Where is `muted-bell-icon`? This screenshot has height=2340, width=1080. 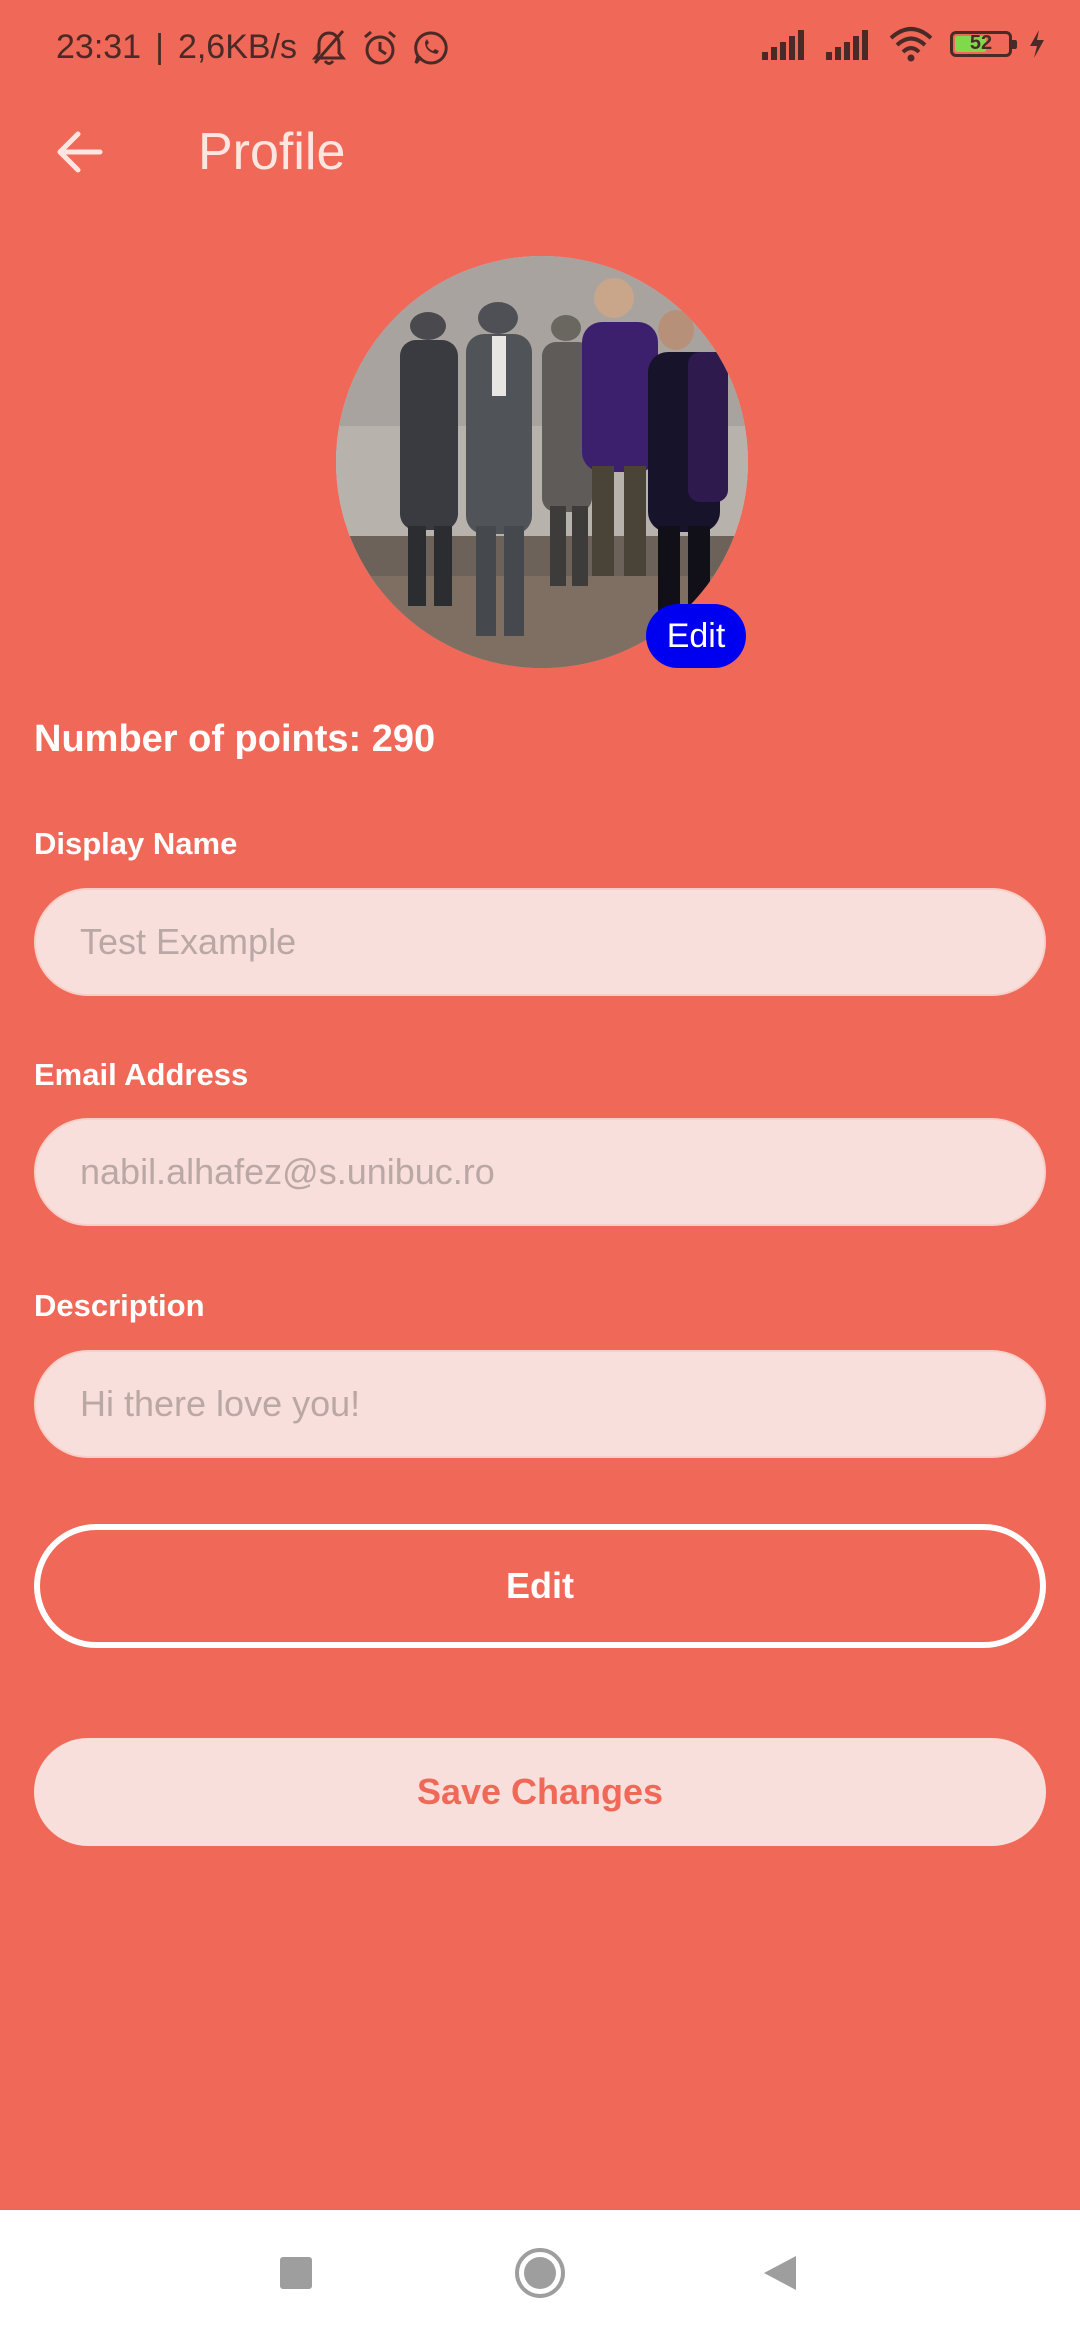
muted-bell-icon is located at coordinates (329, 48).